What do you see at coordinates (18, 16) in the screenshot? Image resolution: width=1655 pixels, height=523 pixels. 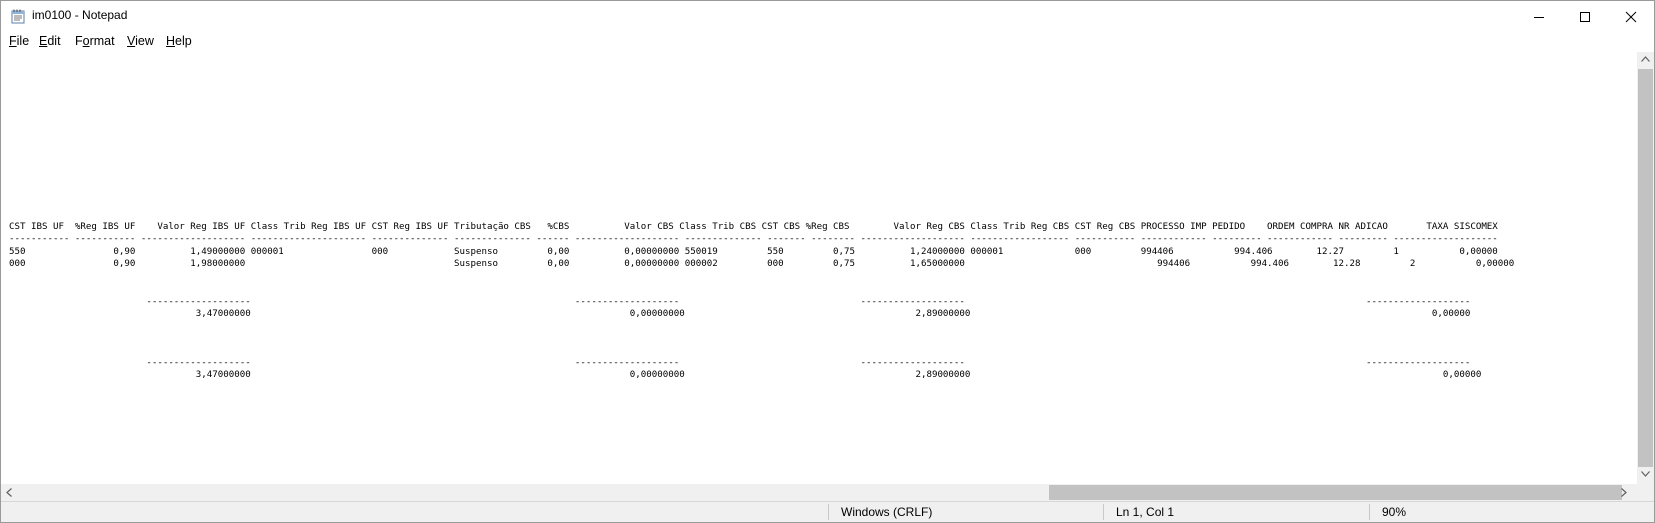 I see `notepad-icon` at bounding box center [18, 16].